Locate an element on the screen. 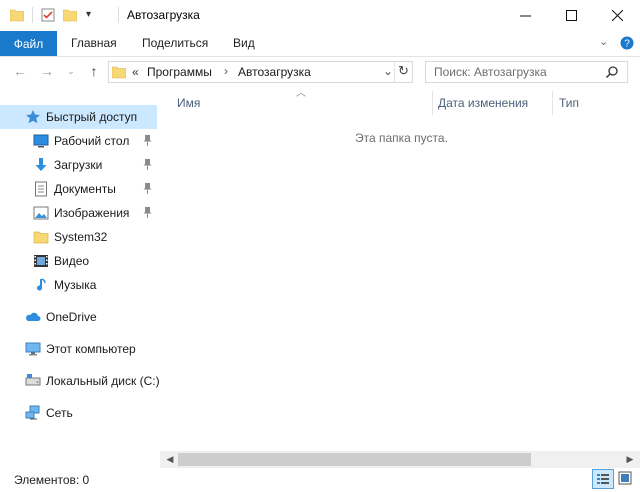 The image size is (640, 492). nav-item-documents: Документы is located at coordinates (79, 189).